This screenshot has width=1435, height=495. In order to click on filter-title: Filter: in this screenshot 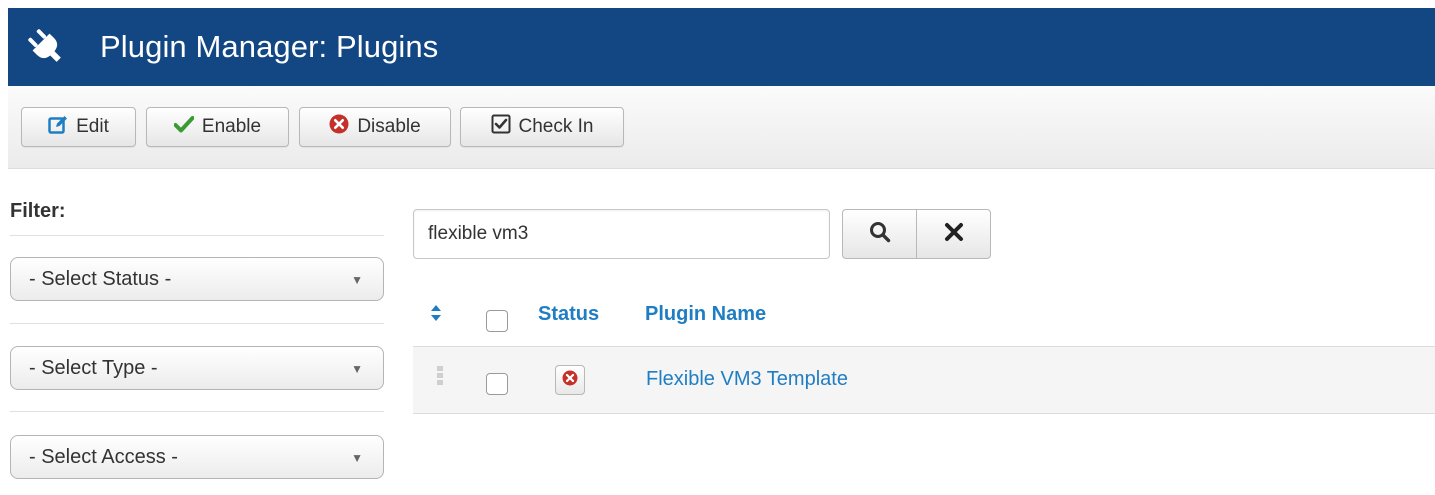, I will do `click(38, 211)`.